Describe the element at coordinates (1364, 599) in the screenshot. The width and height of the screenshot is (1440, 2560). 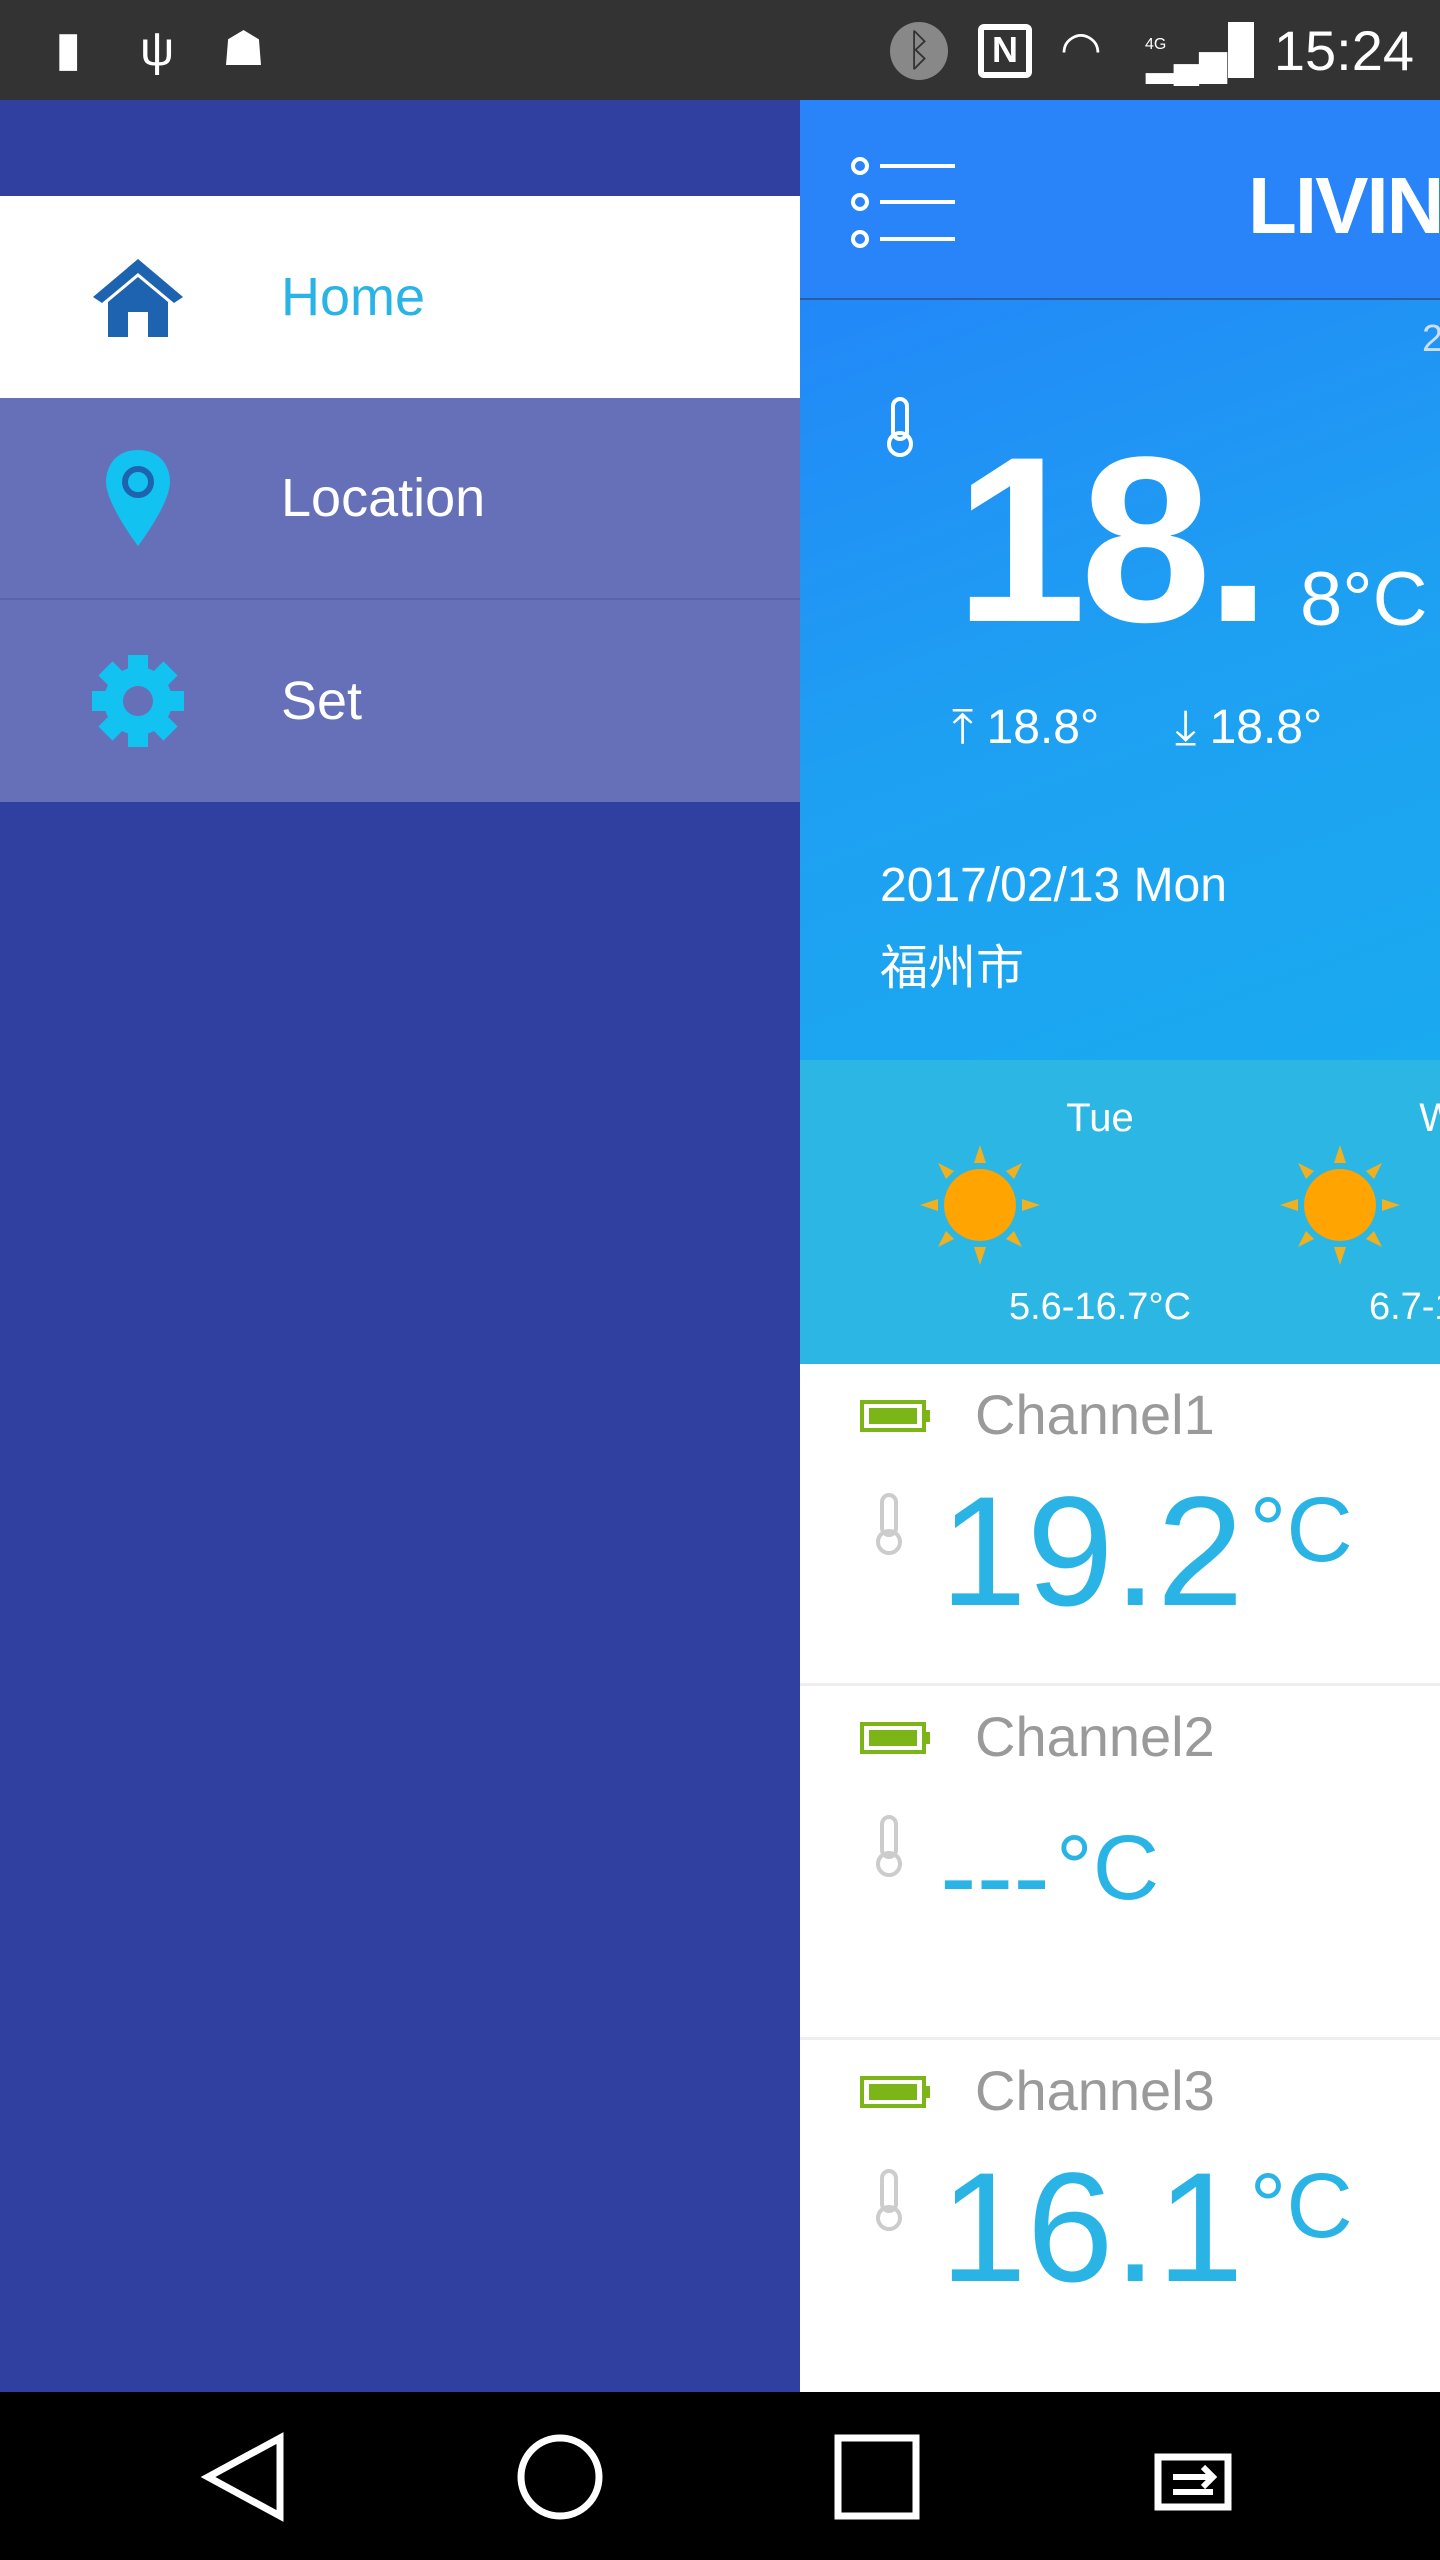
I see `current-temp-decimal: 8°C` at that location.